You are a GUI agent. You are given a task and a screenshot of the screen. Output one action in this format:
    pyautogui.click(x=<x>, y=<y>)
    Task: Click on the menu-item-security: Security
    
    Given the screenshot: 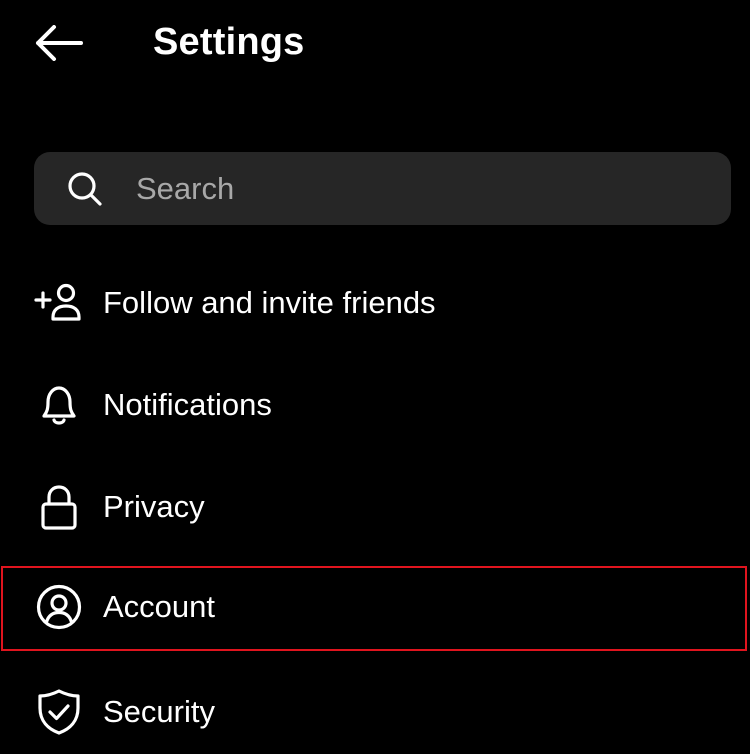 What is the action you would take?
    pyautogui.click(x=375, y=711)
    